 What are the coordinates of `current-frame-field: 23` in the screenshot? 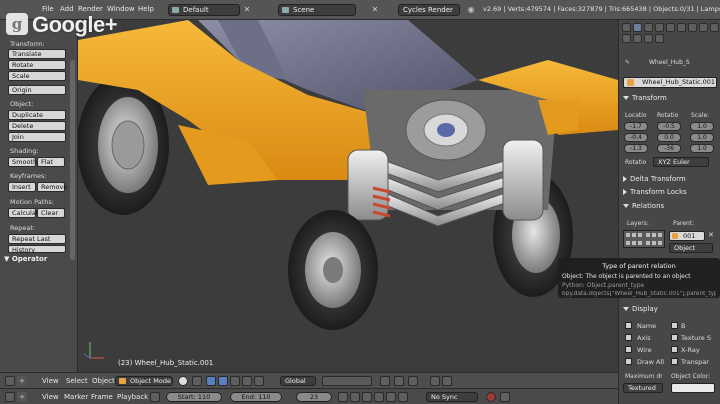 It's located at (314, 397).